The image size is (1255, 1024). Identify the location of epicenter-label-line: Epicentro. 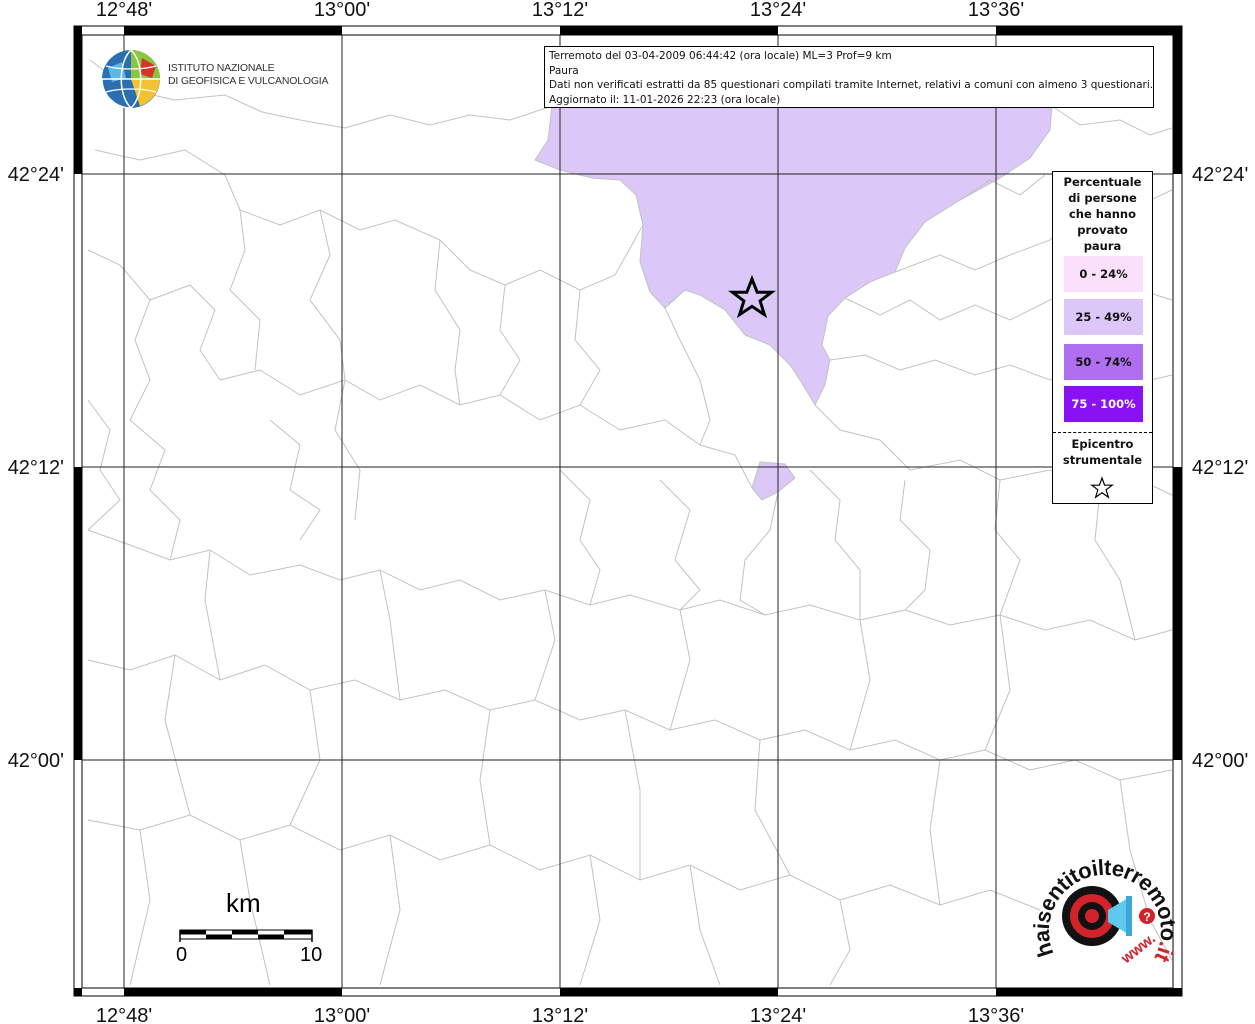
(1102, 444).